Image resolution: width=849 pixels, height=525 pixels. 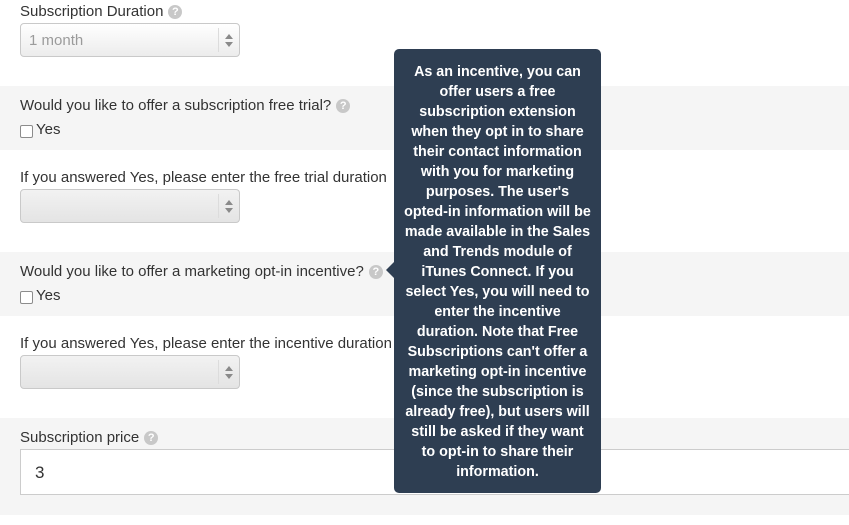 I want to click on opt-in-checkbox-row: Yes, so click(x=40, y=295).